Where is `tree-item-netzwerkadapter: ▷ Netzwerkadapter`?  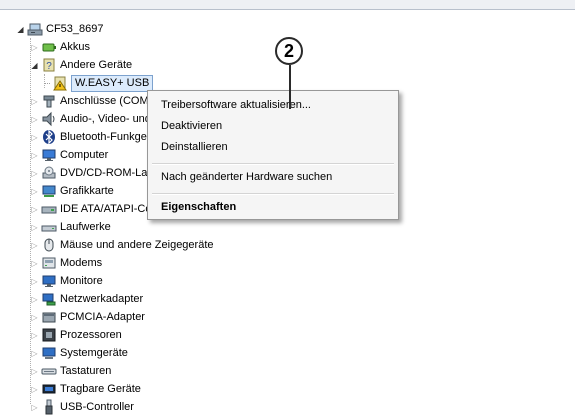
tree-item-netzwerkadapter: ▷ Netzwerkadapter is located at coordinates (86, 299).